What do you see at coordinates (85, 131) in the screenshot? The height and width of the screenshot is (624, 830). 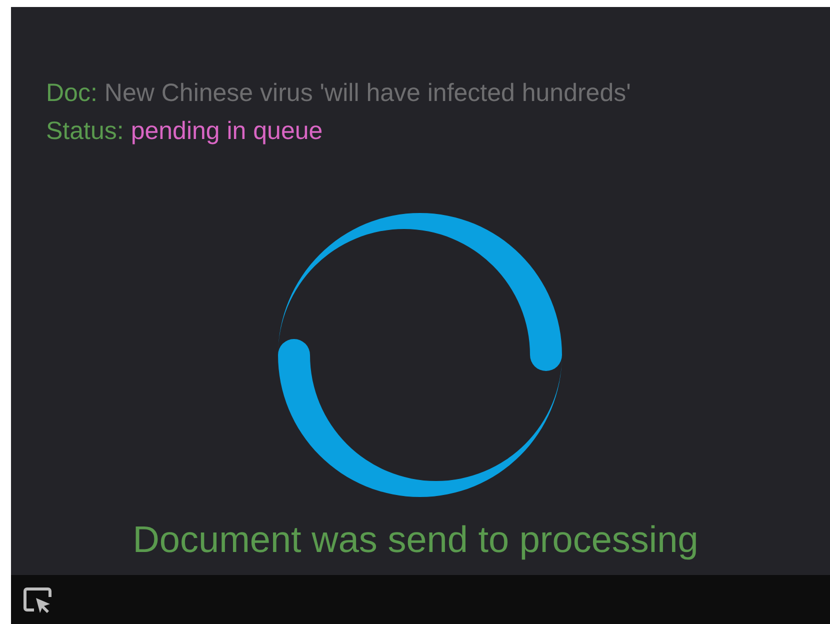 I see `status-label: Status:` at bounding box center [85, 131].